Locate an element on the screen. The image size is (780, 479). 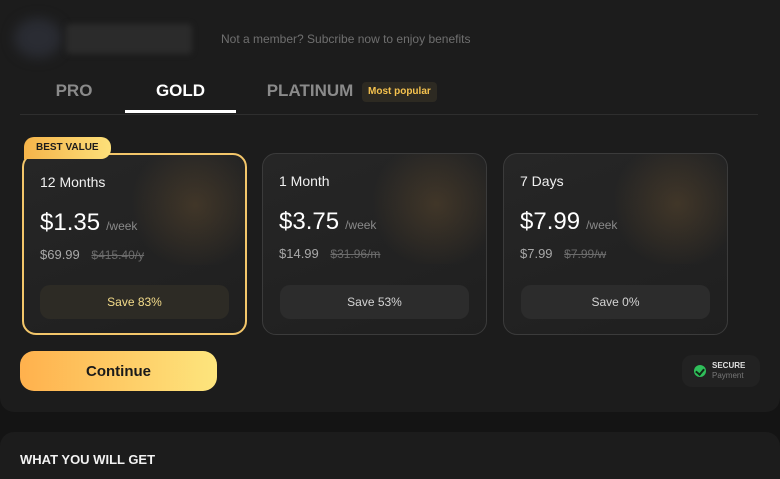
tab-gold: GOLD is located at coordinates (180, 91).